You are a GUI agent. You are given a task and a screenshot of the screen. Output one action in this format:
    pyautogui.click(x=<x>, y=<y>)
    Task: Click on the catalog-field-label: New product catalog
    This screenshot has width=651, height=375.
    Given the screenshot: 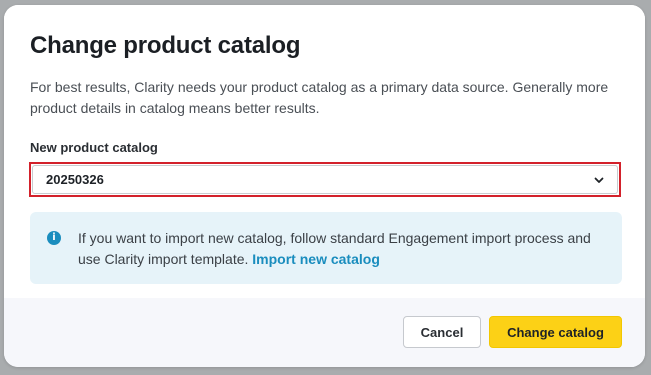 What is the action you would take?
    pyautogui.click(x=94, y=147)
    